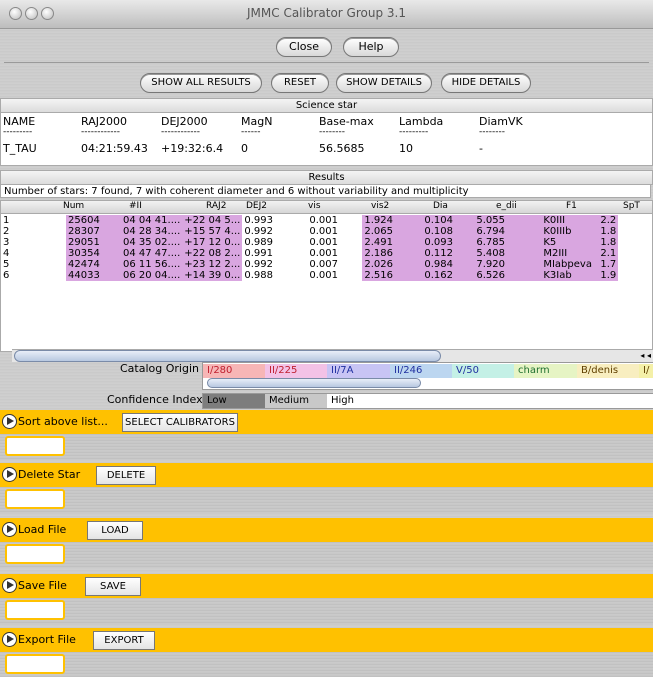 Image resolution: width=653 pixels, height=677 pixels. I want to click on load-section: Load File LOAD, so click(326, 530).